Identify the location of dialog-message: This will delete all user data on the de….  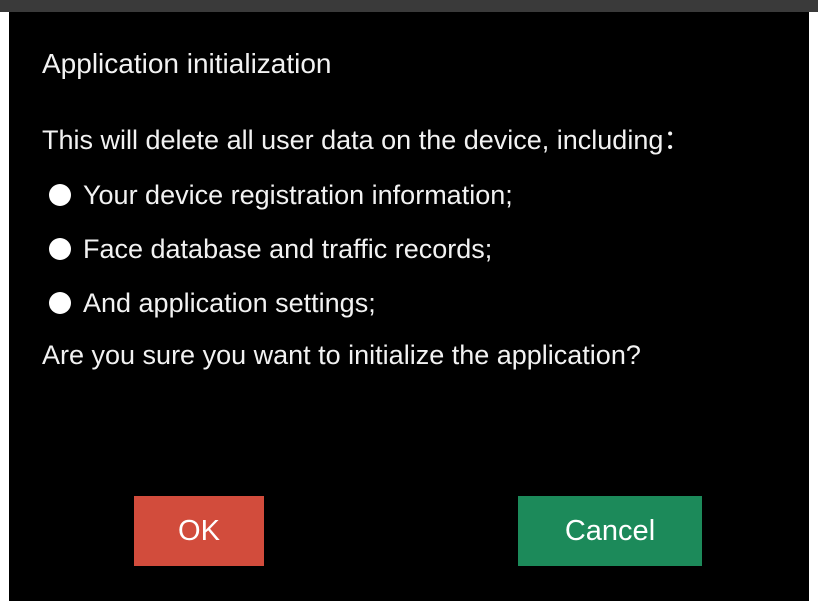
(366, 140).